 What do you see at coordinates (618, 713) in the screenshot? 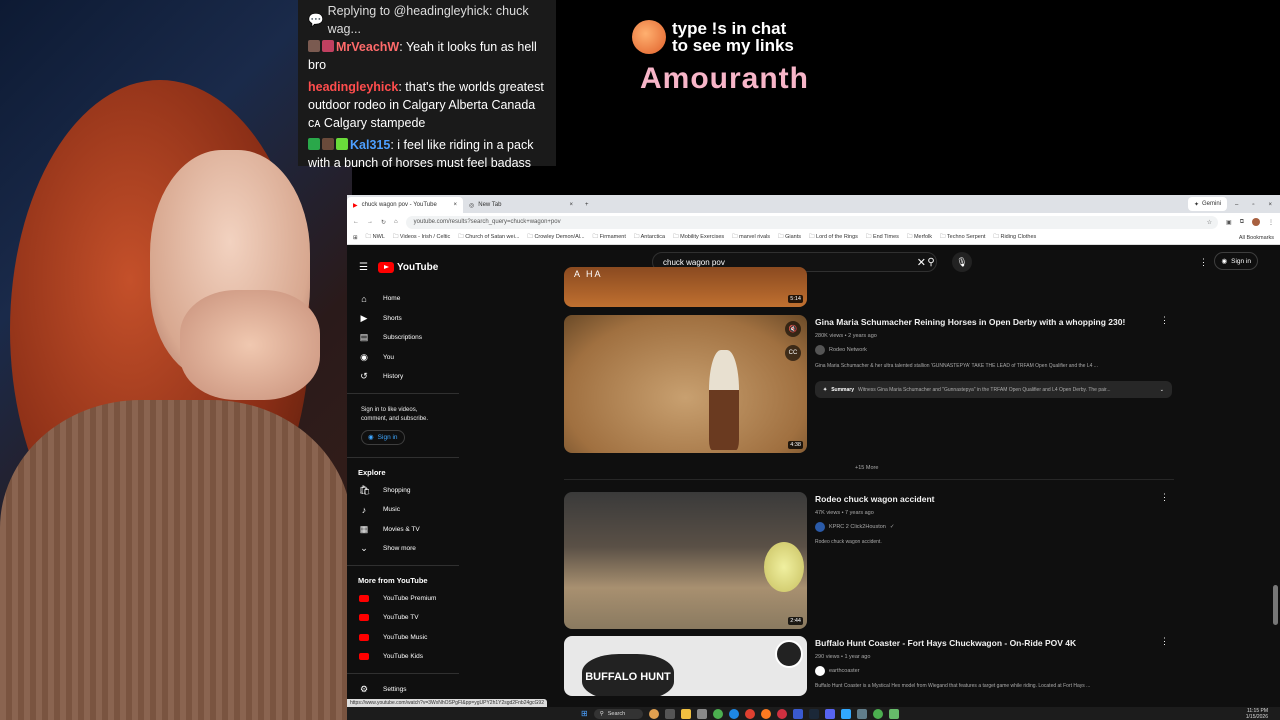
I see `taskbar-search: ⚲ Search` at bounding box center [618, 713].